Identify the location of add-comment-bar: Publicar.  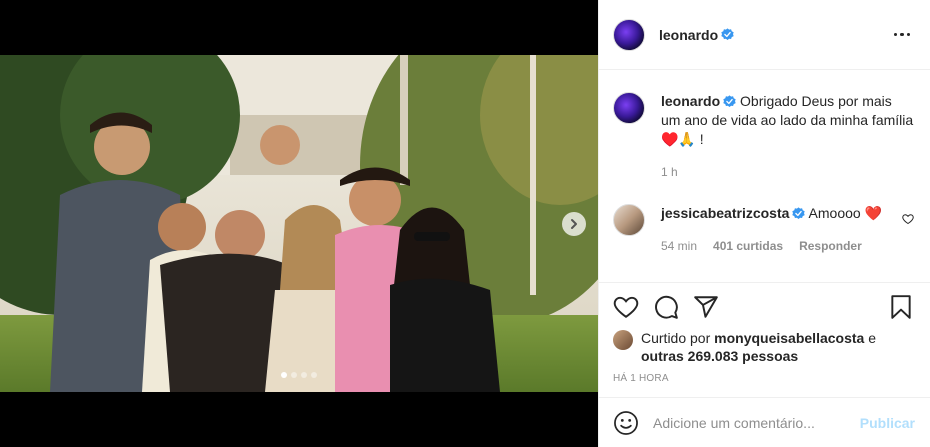
(764, 422).